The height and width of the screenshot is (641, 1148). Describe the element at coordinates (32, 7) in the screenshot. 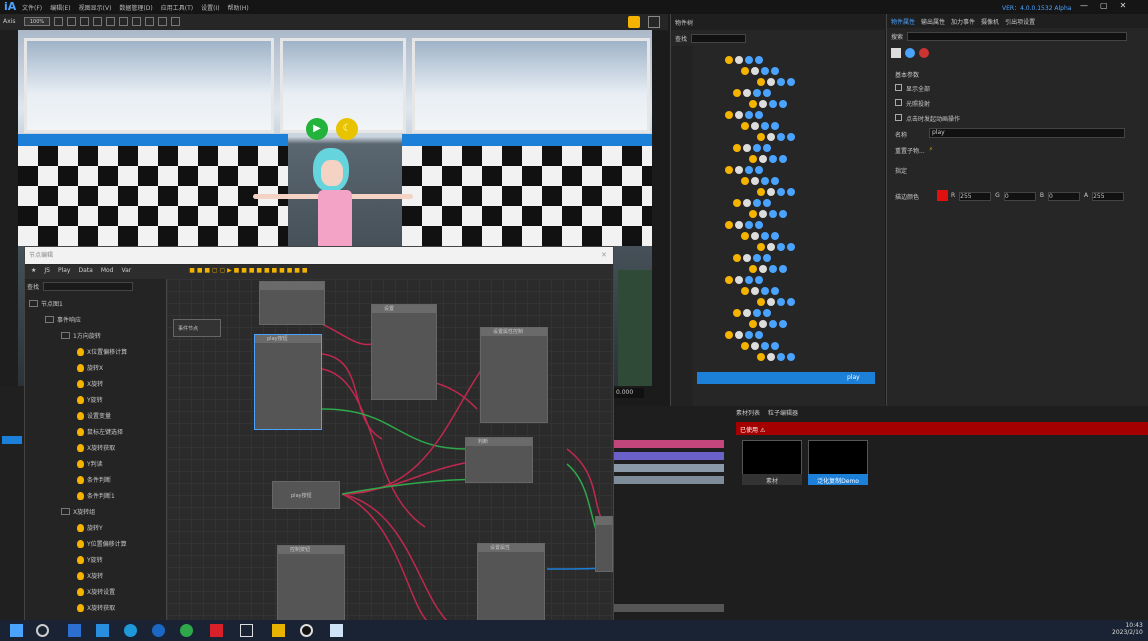

I see `menu-file: 文件(F)` at that location.